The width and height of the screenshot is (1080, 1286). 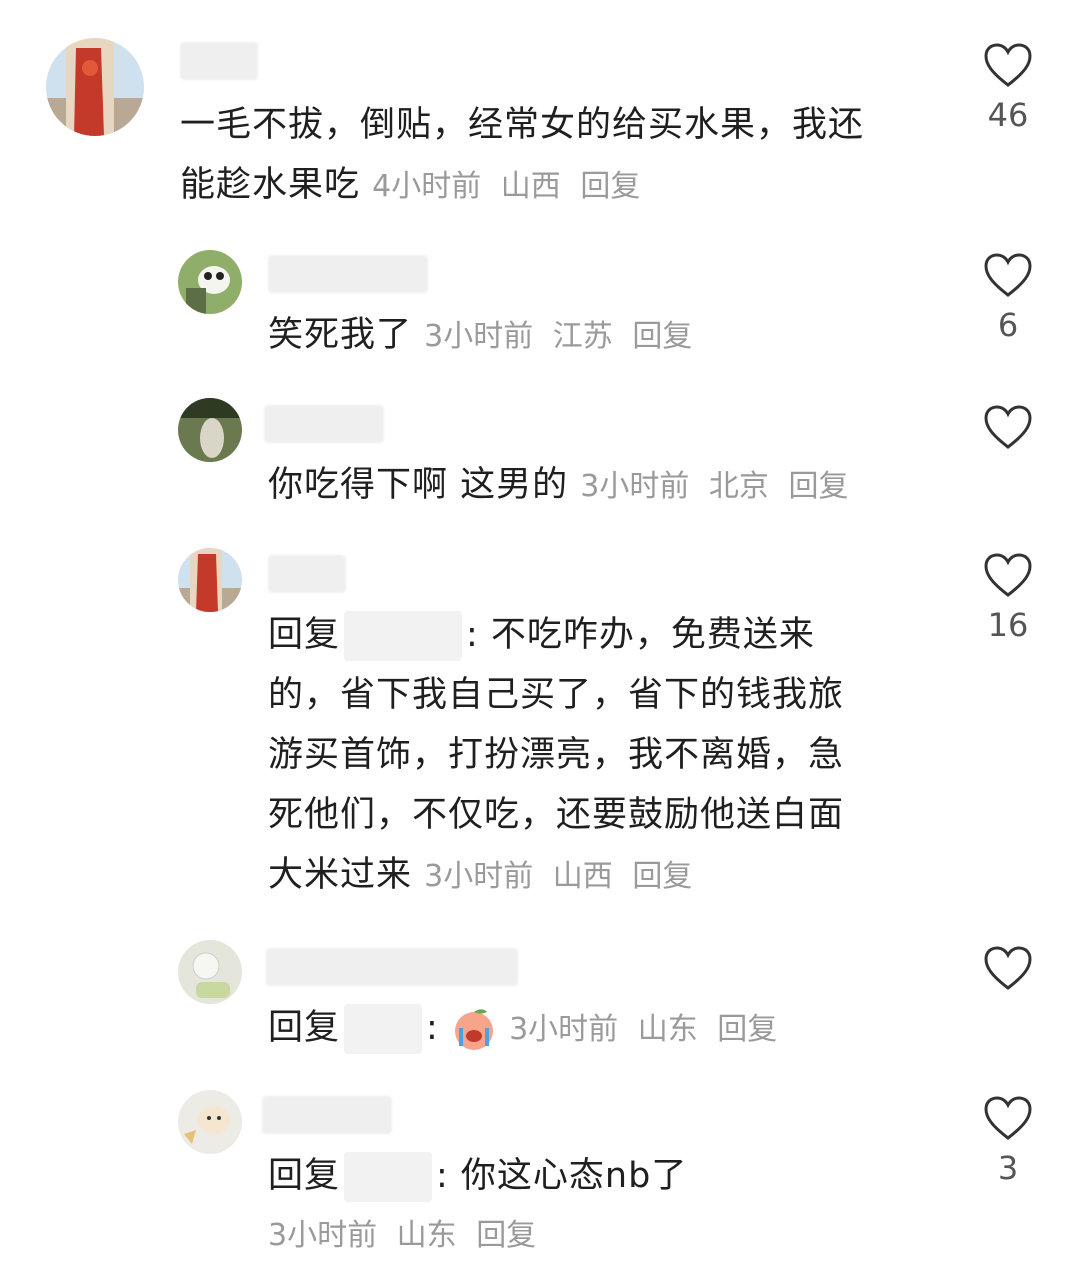 What do you see at coordinates (418, 485) in the screenshot?
I see `reply-text: 你吃得下啊 这男的` at bounding box center [418, 485].